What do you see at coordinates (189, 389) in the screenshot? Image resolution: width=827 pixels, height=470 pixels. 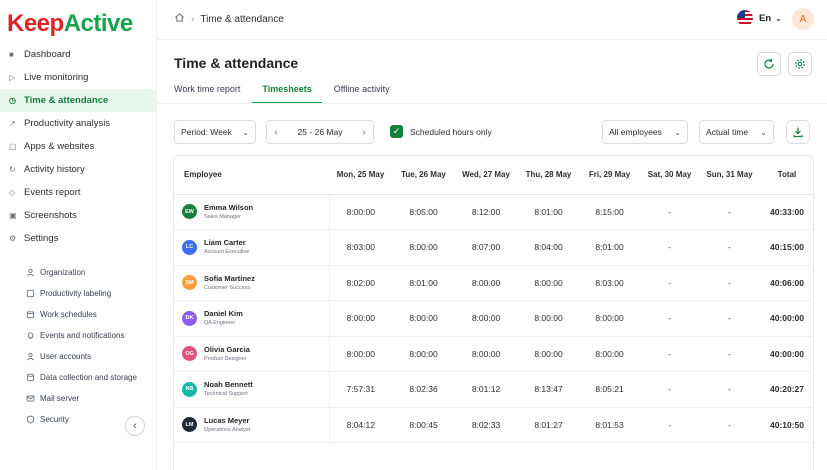 I see `employee-avatar: NB` at bounding box center [189, 389].